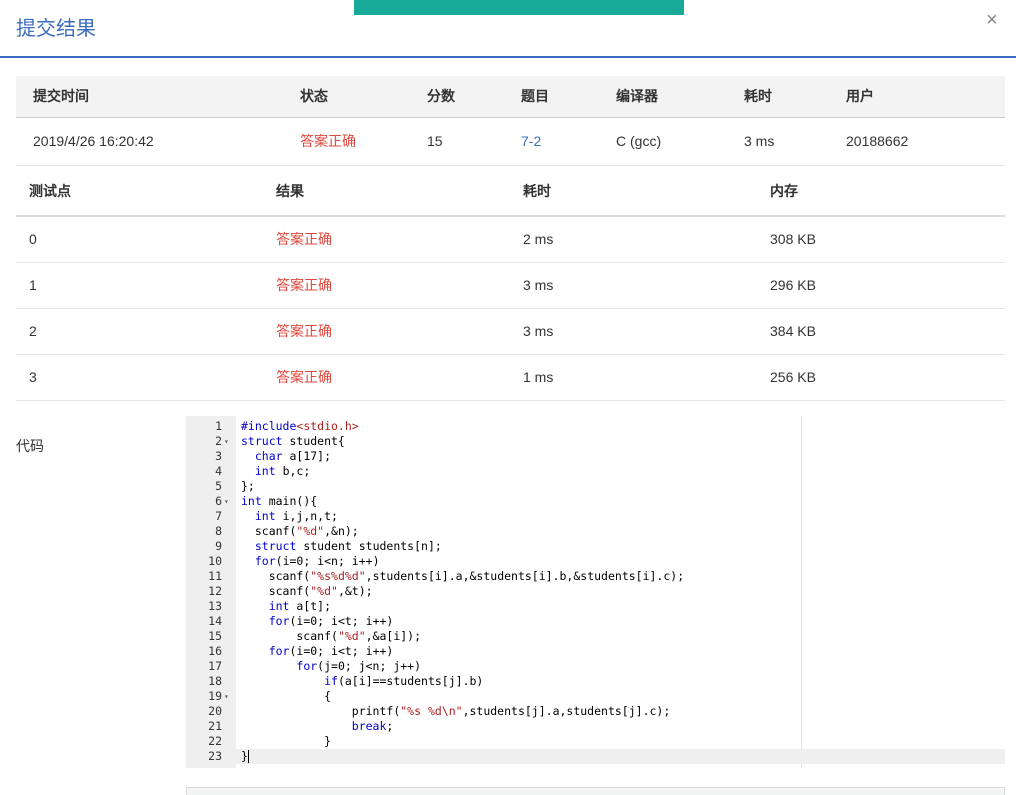  Describe the element at coordinates (149, 141) in the screenshot. I see `submit-time: 2019/4/26 16:20:42` at that location.